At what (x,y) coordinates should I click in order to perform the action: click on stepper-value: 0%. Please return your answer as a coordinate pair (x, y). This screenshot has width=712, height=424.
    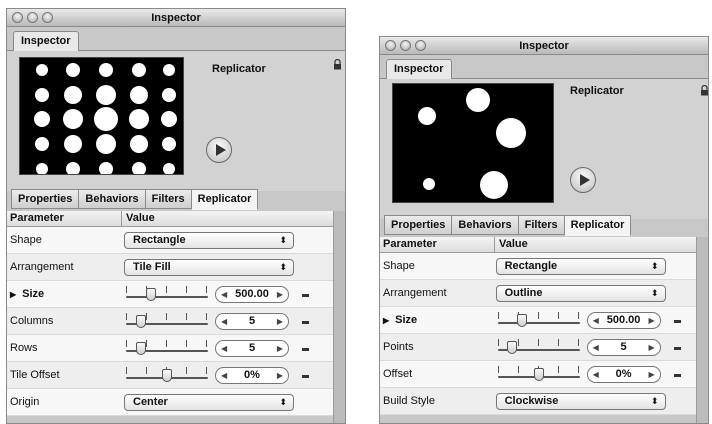
    Looking at the image, I should click on (252, 374).